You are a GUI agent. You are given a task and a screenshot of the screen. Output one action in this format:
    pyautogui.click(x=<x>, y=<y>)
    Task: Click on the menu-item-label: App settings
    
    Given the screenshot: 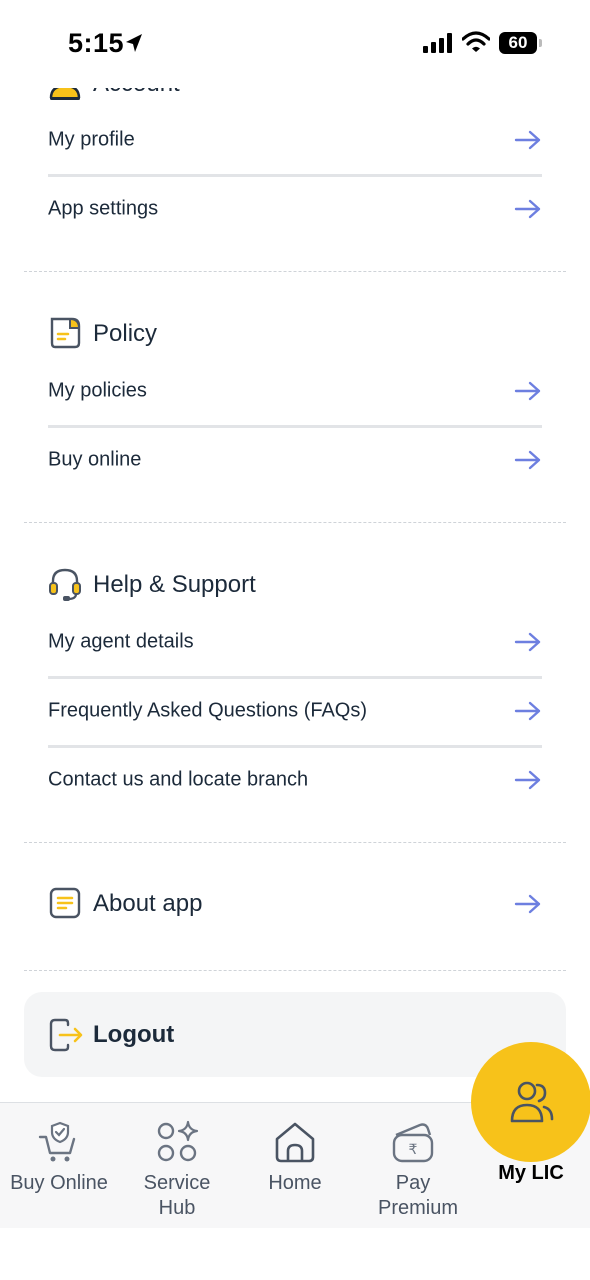 What is the action you would take?
    pyautogui.click(x=103, y=208)
    